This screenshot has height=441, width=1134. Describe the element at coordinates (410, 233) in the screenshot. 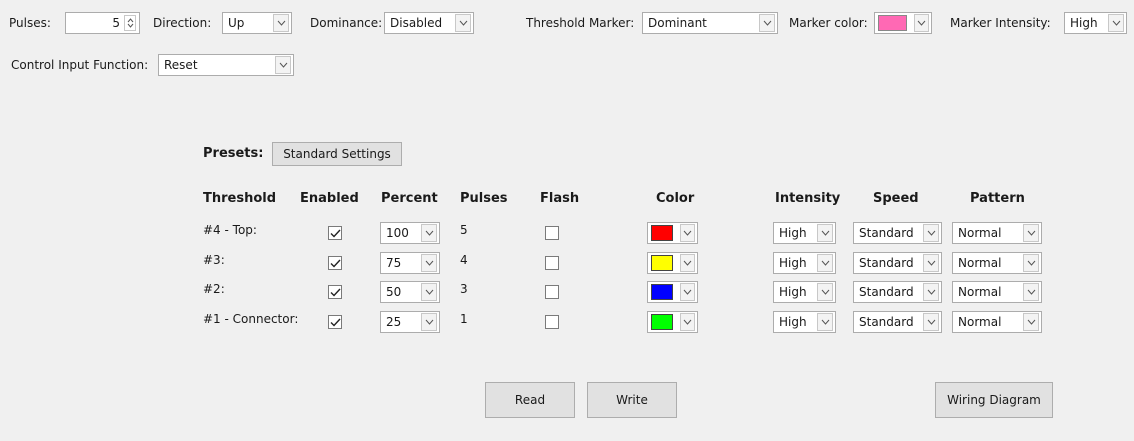

I see `percent-select: 100` at that location.